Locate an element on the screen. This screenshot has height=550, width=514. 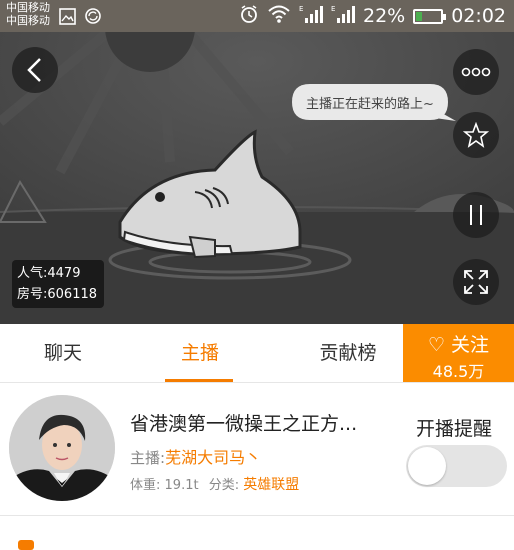
status-bar: 中国移动 中国移动 E E 22% 02:02 is located at coordinates (257, 16).